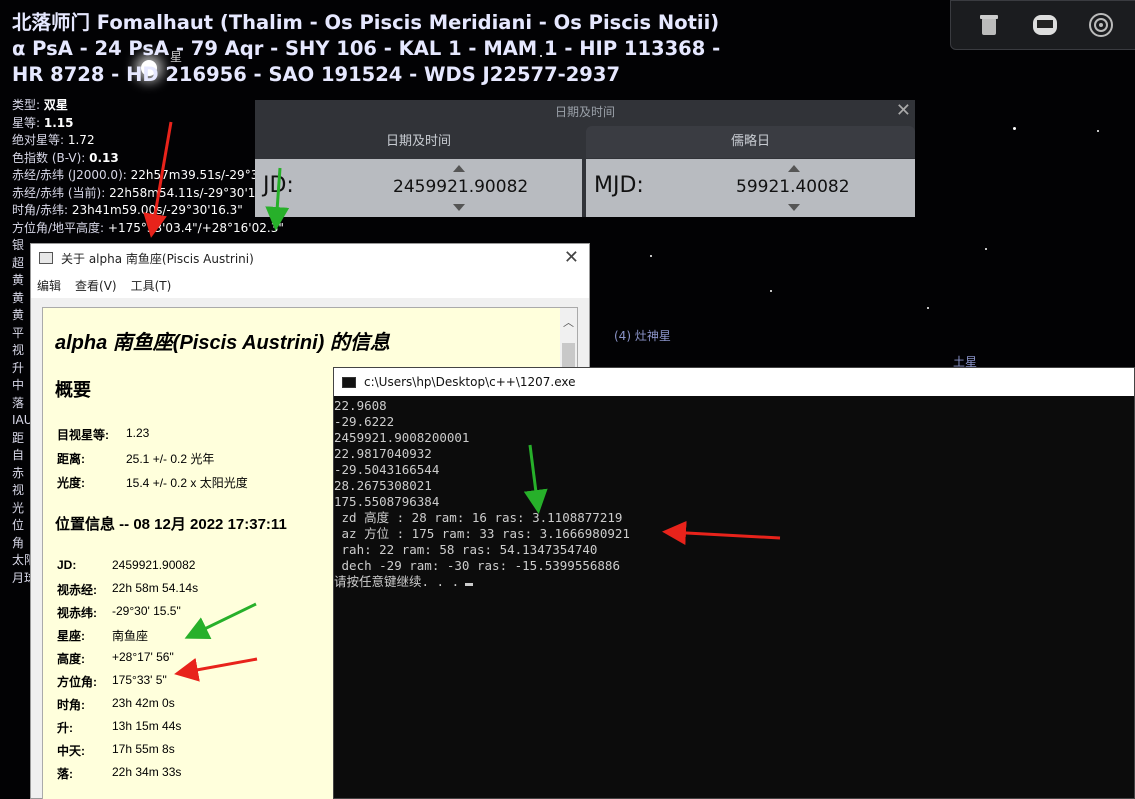 The width and height of the screenshot is (1135, 799). What do you see at coordinates (402, 437) in the screenshot?
I see `console-line-text: 2459921.9008200001` at bounding box center [402, 437].